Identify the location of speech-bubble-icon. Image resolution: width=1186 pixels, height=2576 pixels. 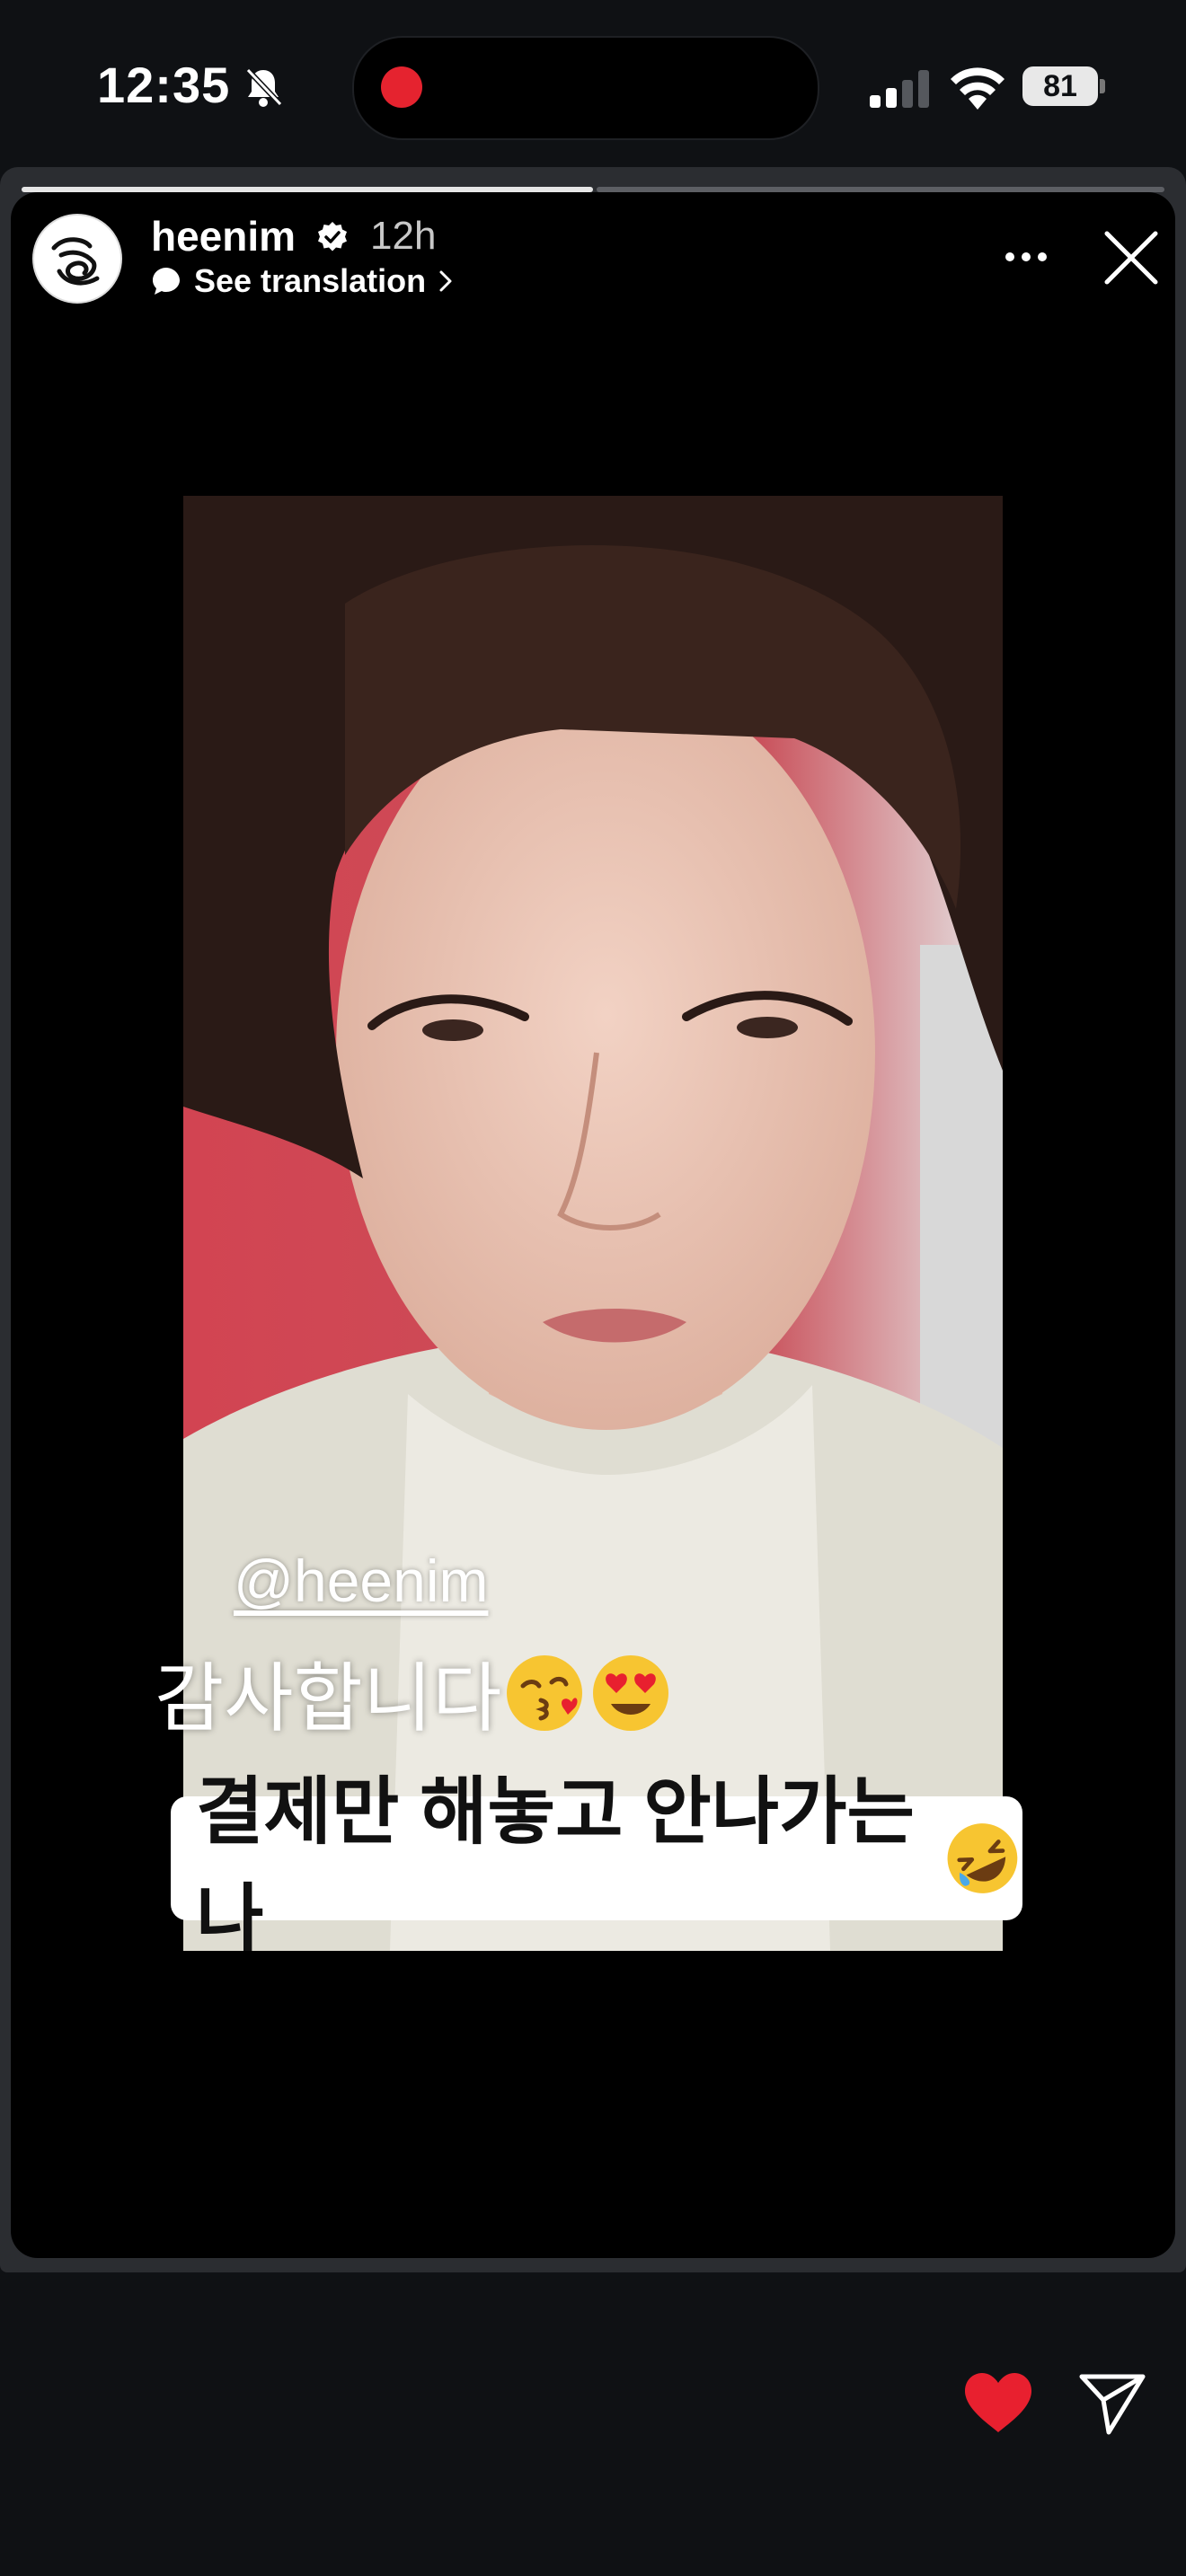
(166, 281).